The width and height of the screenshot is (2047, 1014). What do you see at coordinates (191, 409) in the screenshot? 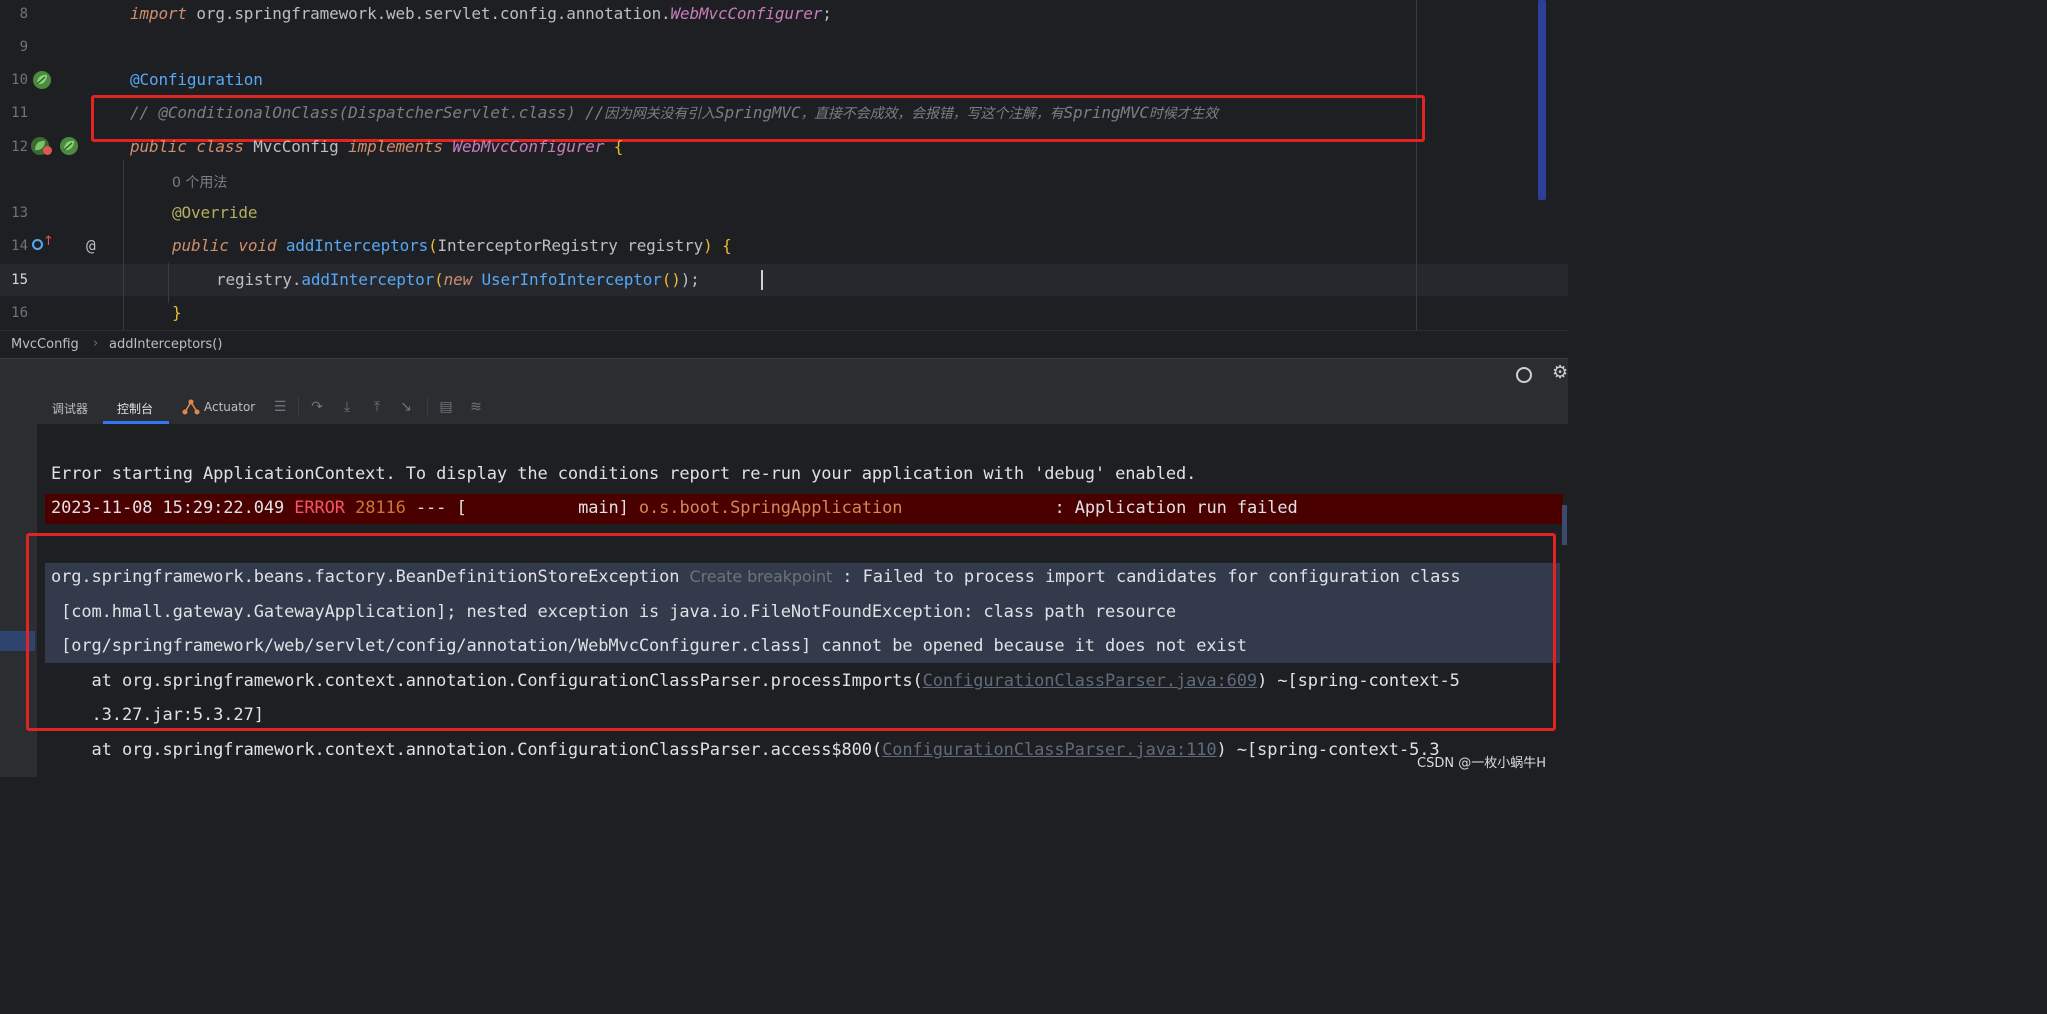
I see `actuator-icon` at bounding box center [191, 409].